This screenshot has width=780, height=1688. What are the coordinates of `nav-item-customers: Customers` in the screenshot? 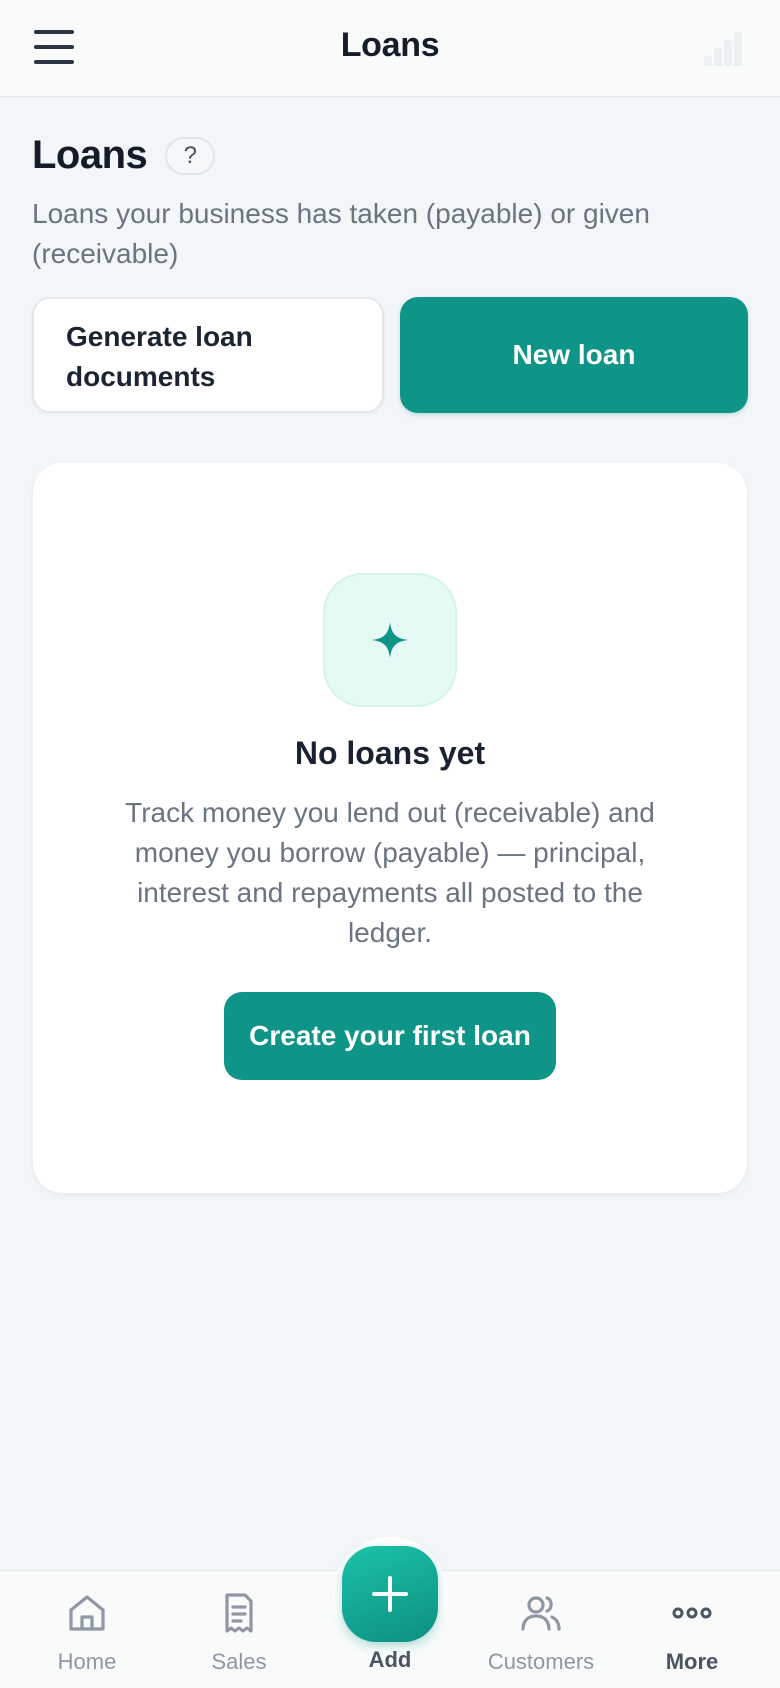 It's located at (541, 1632).